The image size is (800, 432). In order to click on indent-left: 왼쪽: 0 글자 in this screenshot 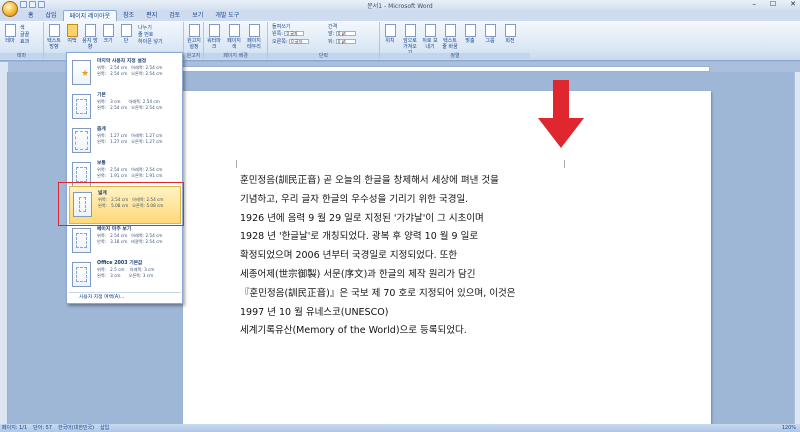, I will do `click(288, 34)`.